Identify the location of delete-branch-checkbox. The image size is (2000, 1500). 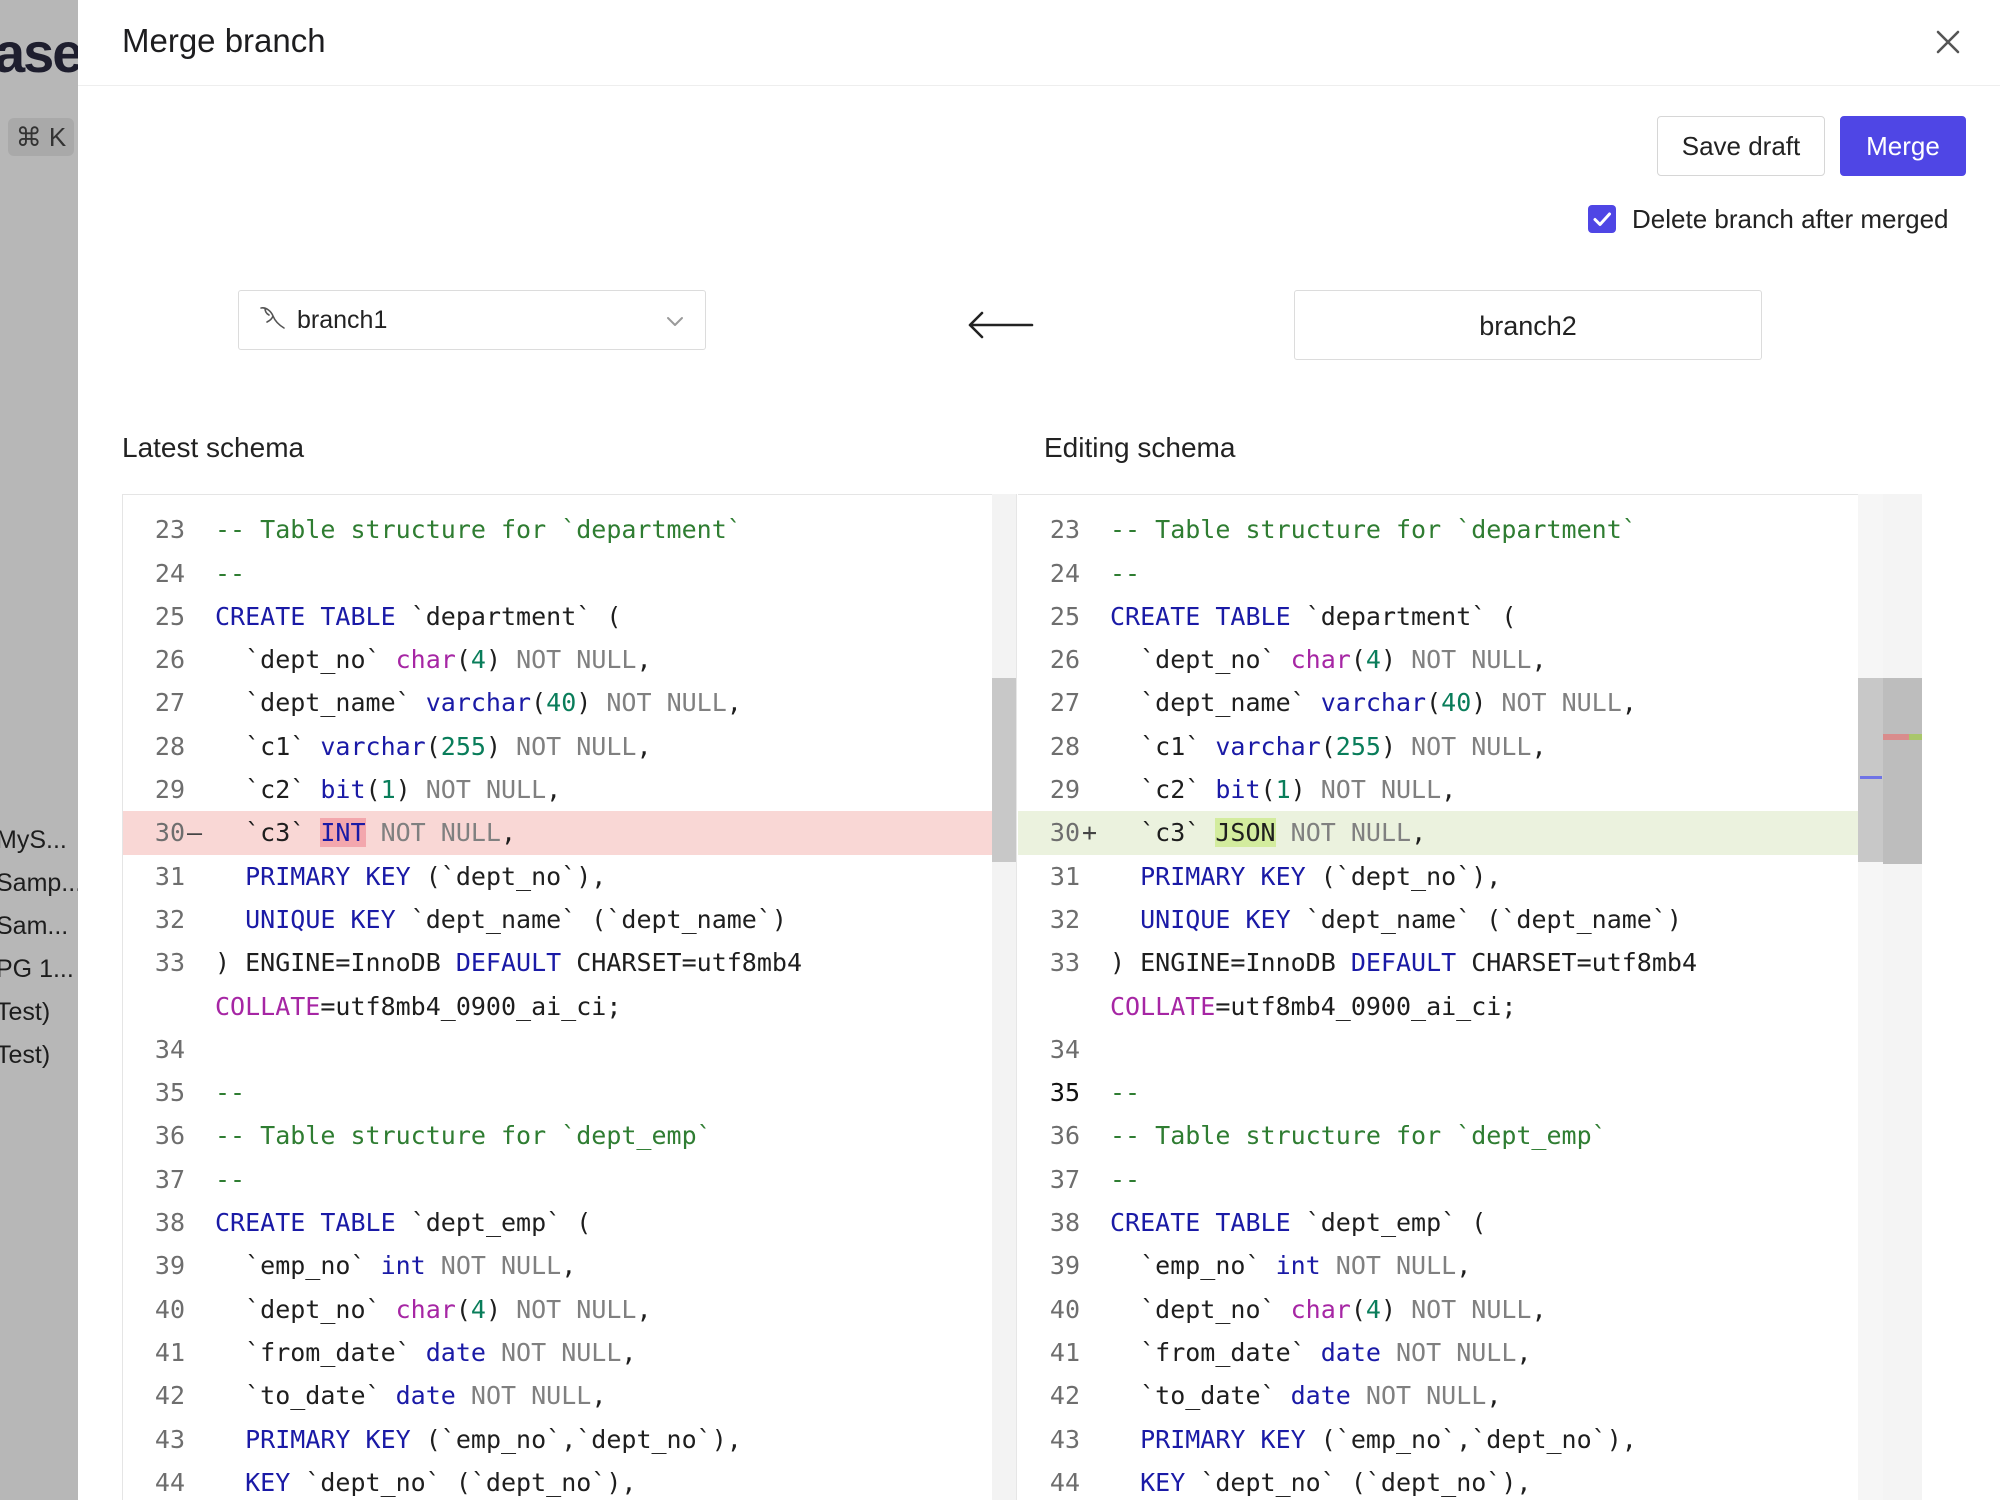
(1602, 219).